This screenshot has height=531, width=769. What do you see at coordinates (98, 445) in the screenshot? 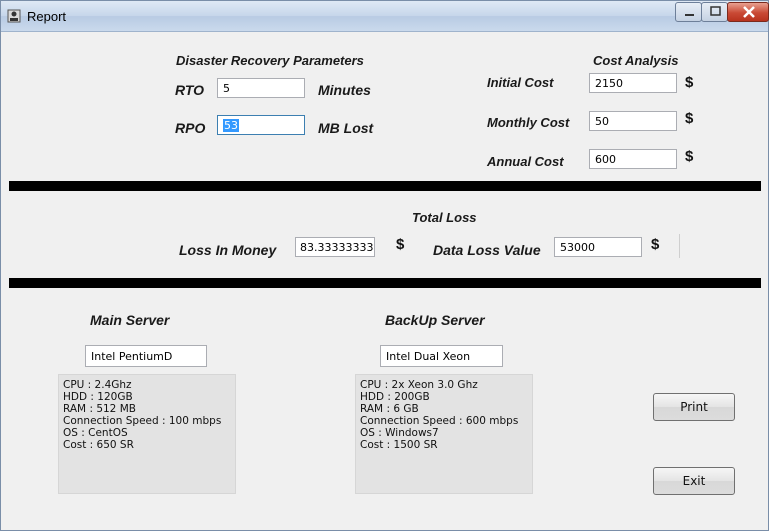
I see `main-server-spec-line: Cost : 650 SR` at bounding box center [98, 445].